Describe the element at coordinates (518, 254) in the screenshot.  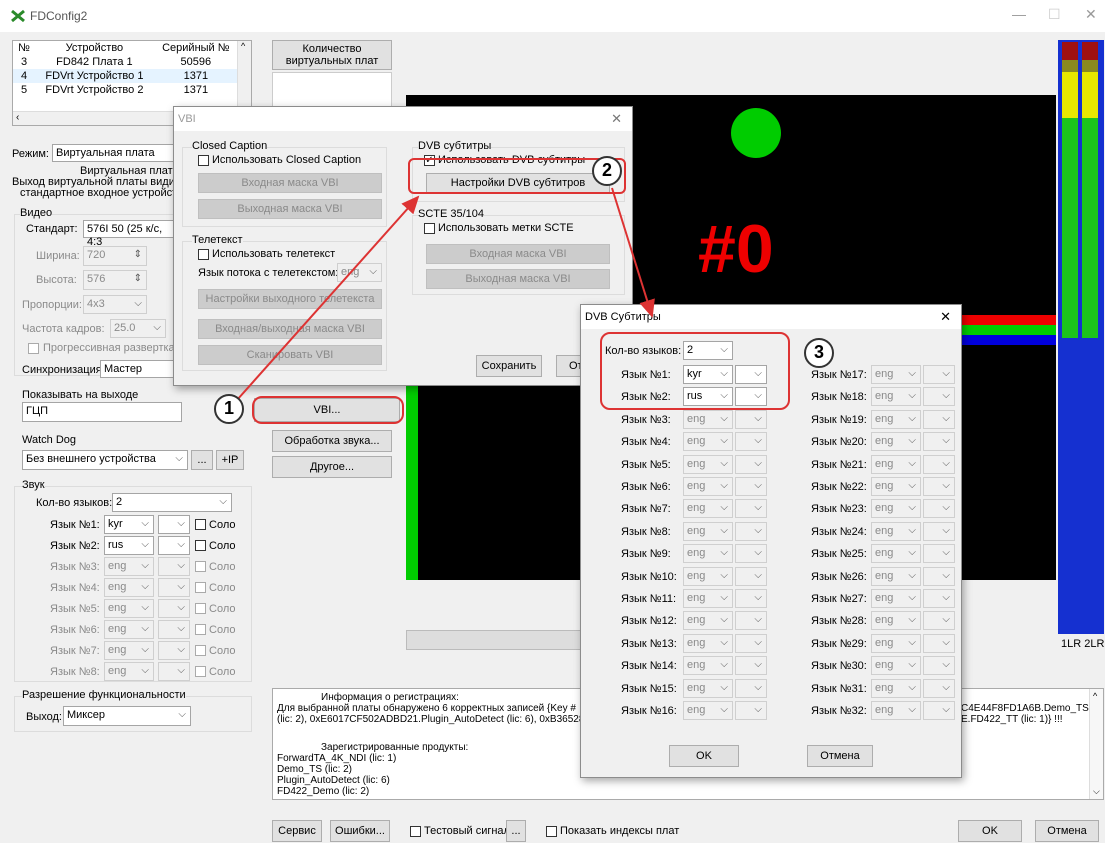
I see `scte-input-mask-button: Входная маска VBI` at that location.